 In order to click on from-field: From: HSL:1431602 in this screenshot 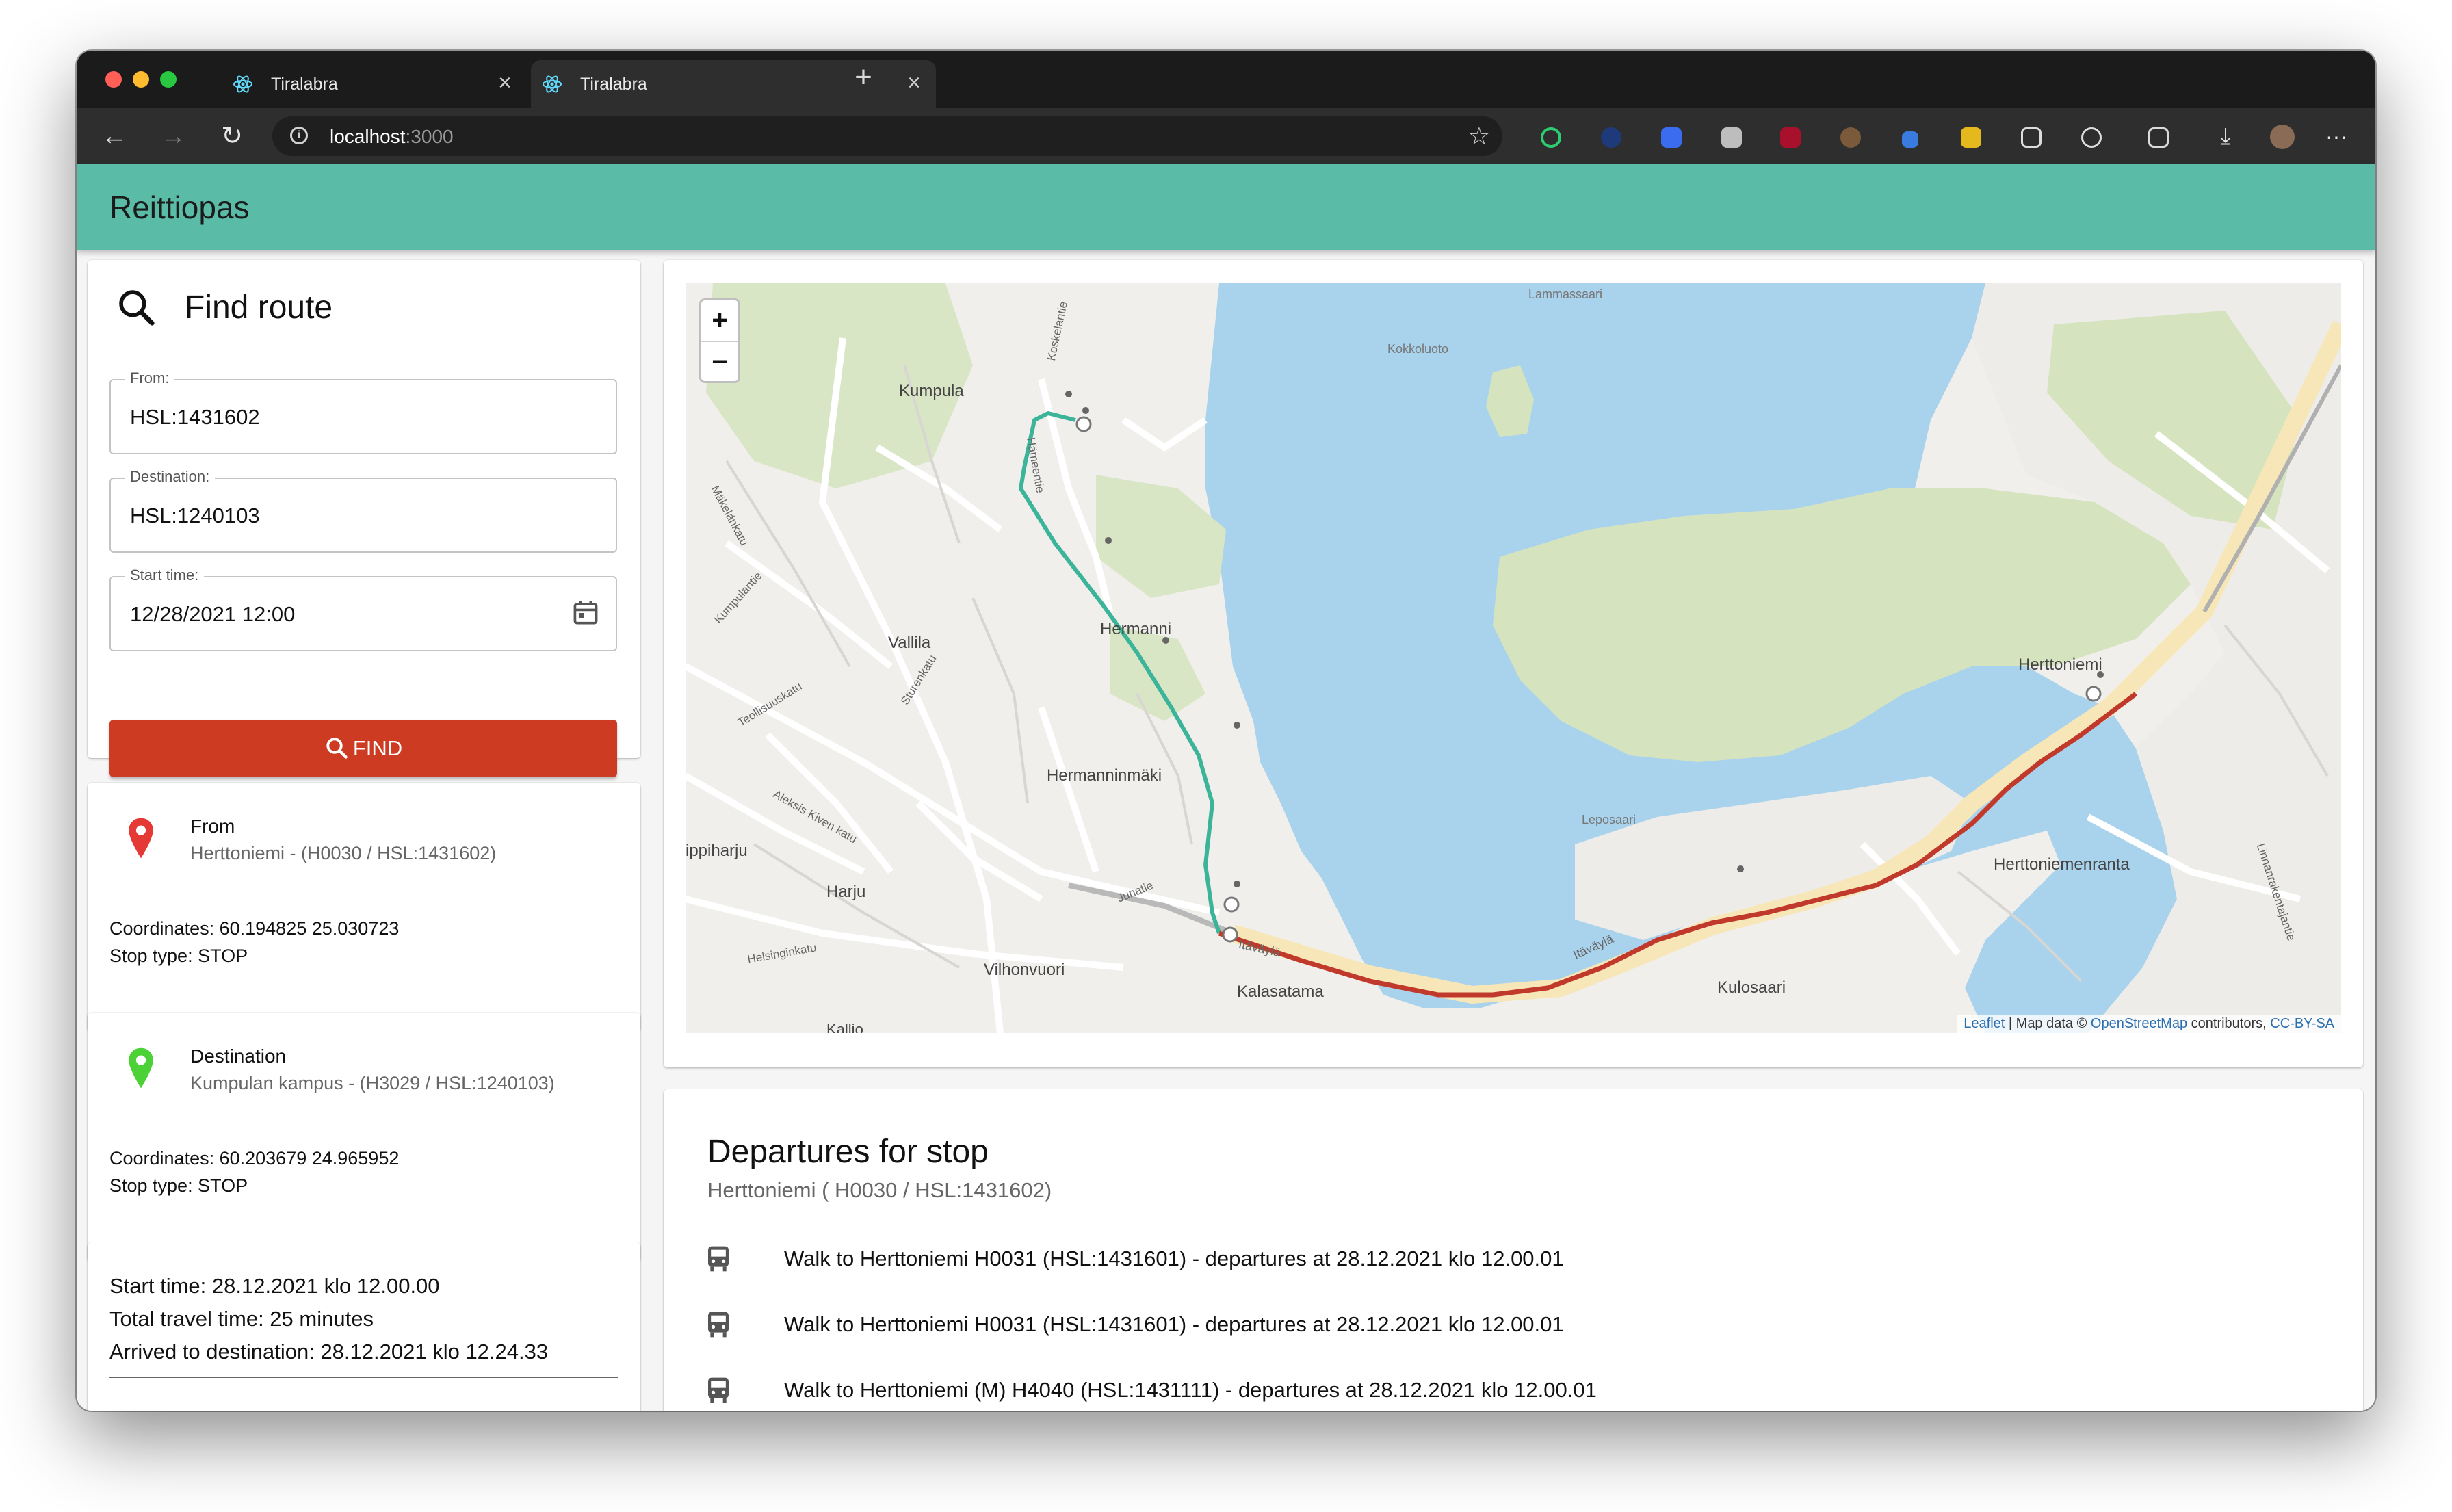, I will do `click(363, 411)`.